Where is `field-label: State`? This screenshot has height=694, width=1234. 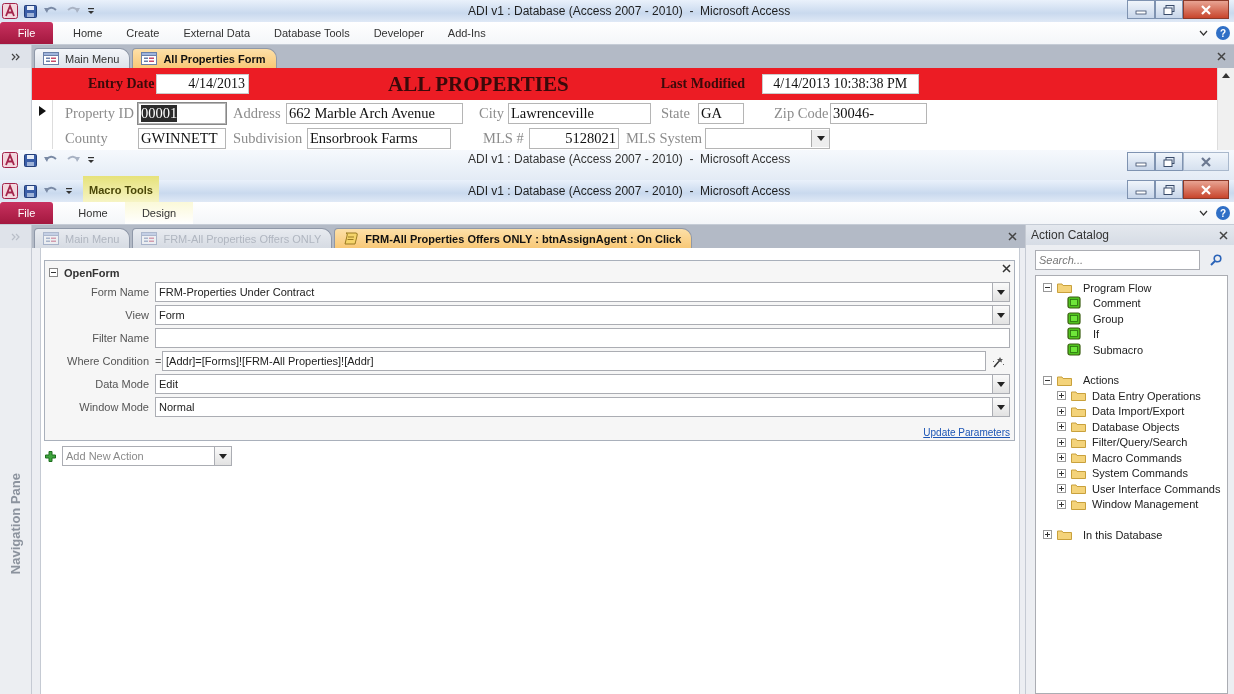 field-label: State is located at coordinates (676, 113).